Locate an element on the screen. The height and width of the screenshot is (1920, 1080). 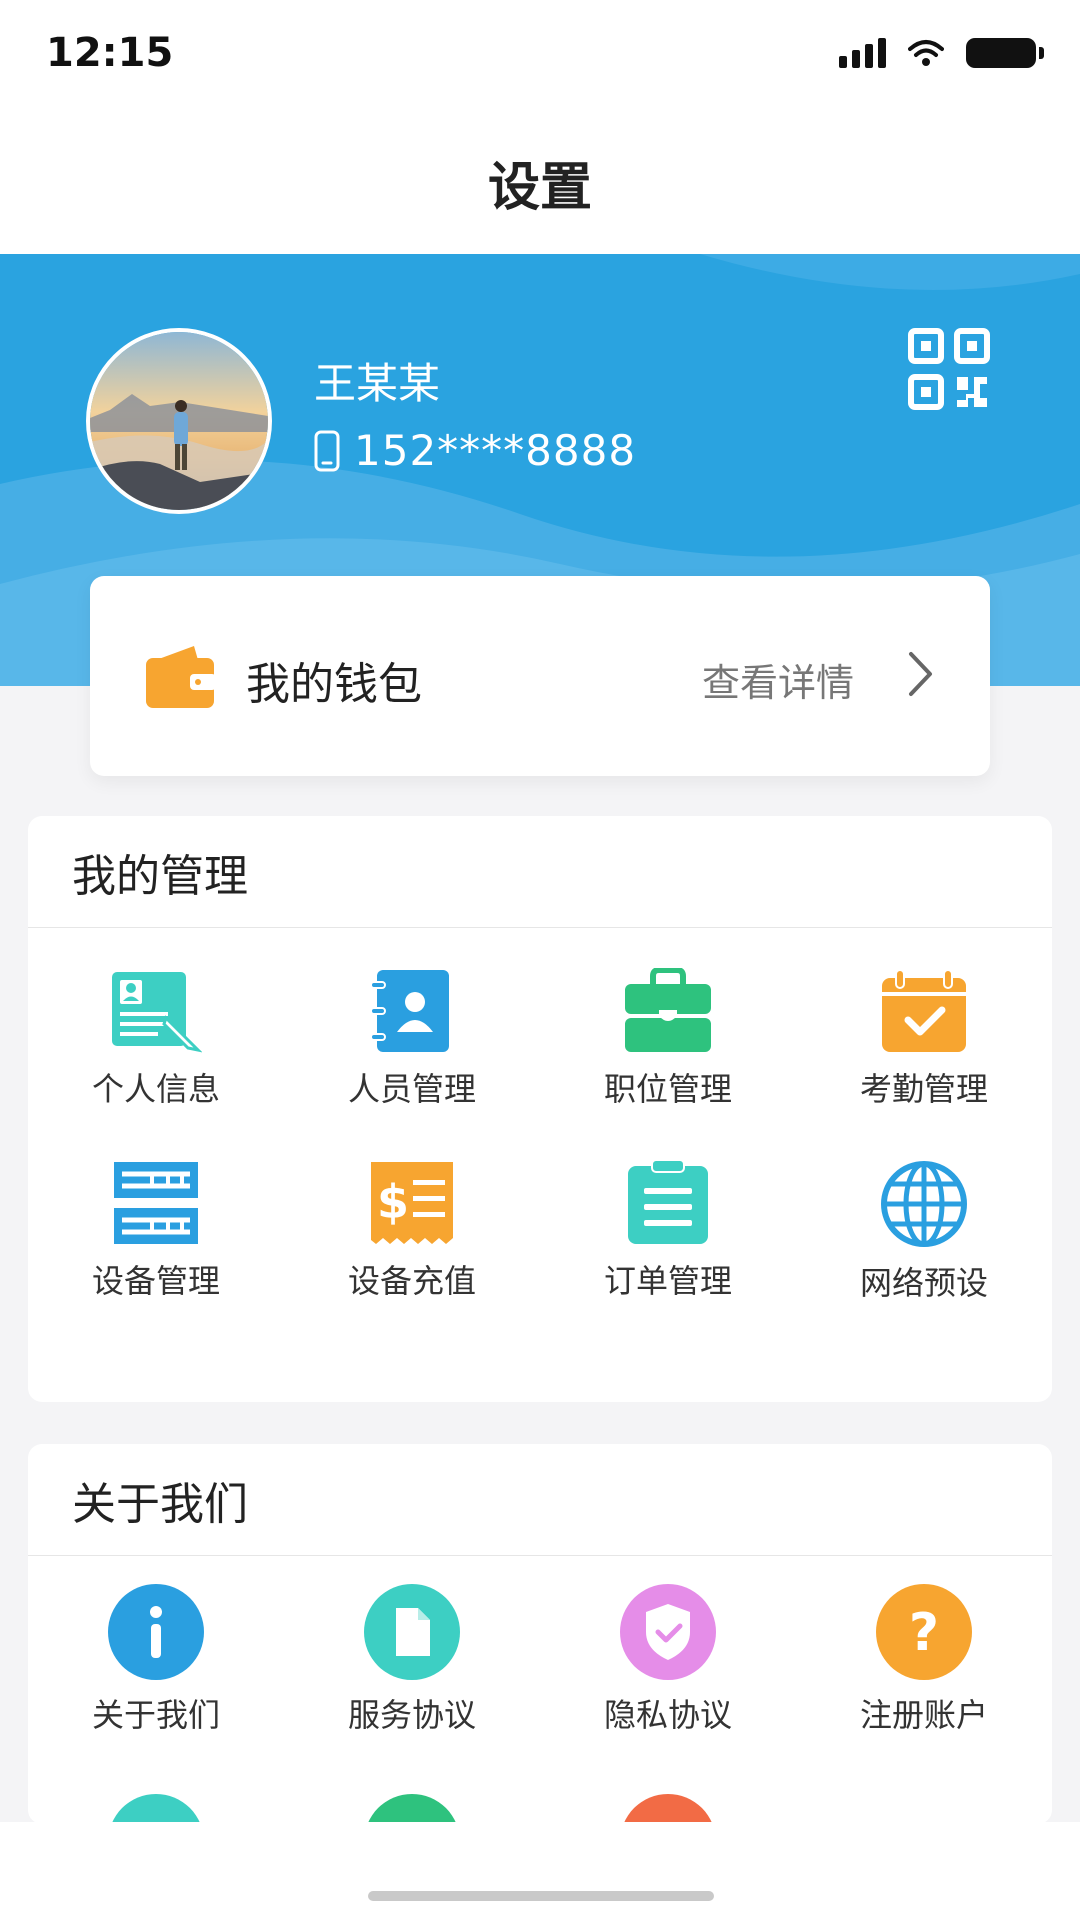
menu-item-label: 注册账户 is located at coordinates (923, 1715).